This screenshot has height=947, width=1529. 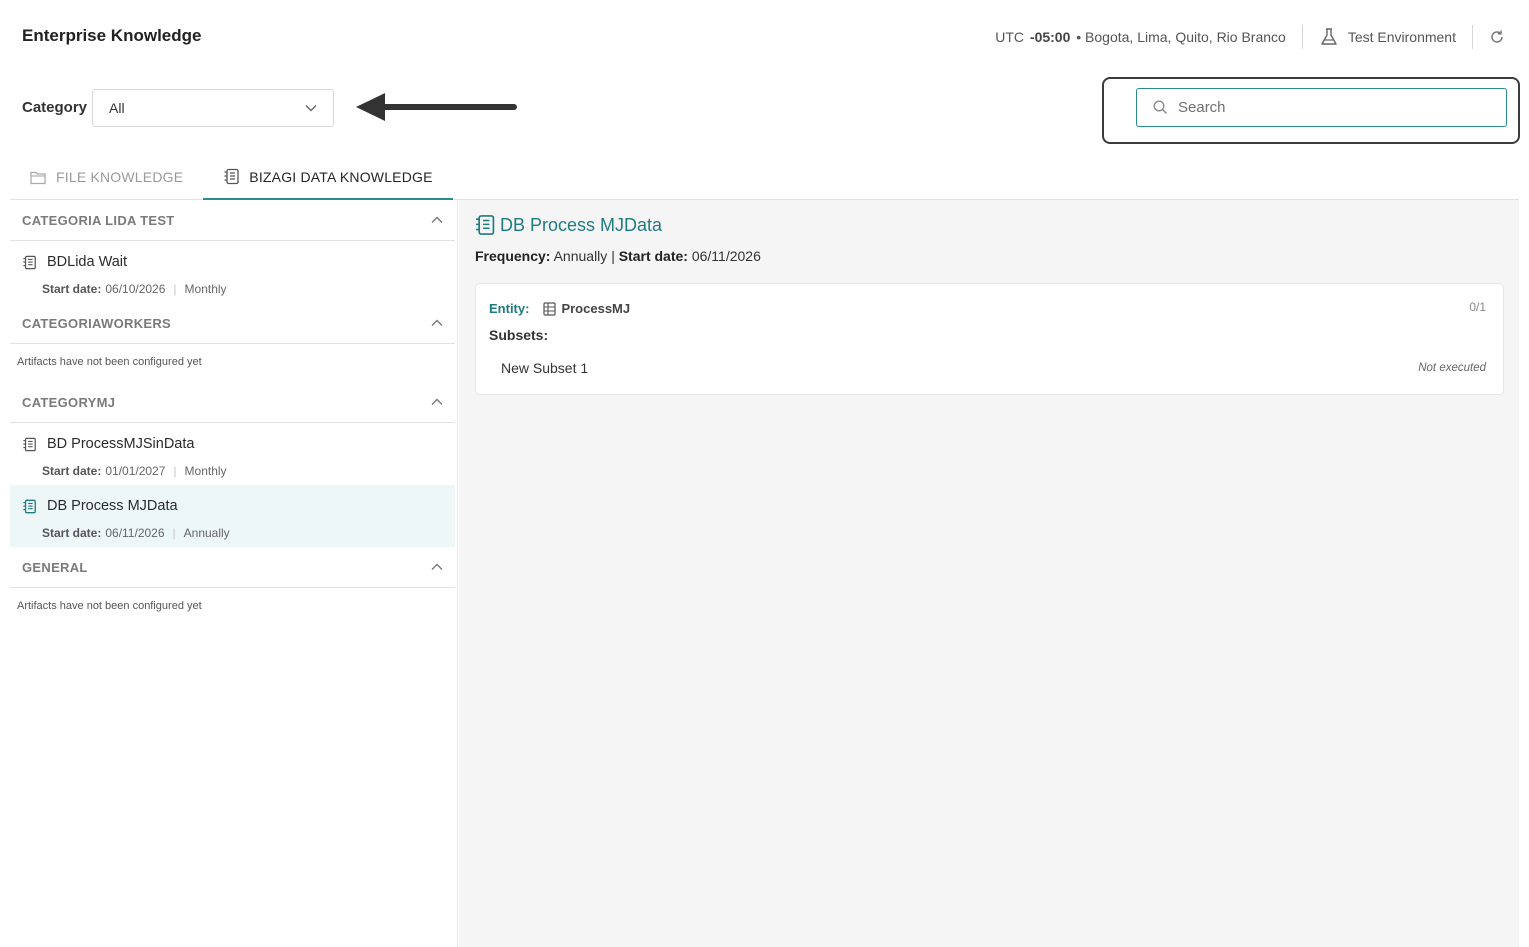 I want to click on entity-label: Entity:, so click(x=509, y=308).